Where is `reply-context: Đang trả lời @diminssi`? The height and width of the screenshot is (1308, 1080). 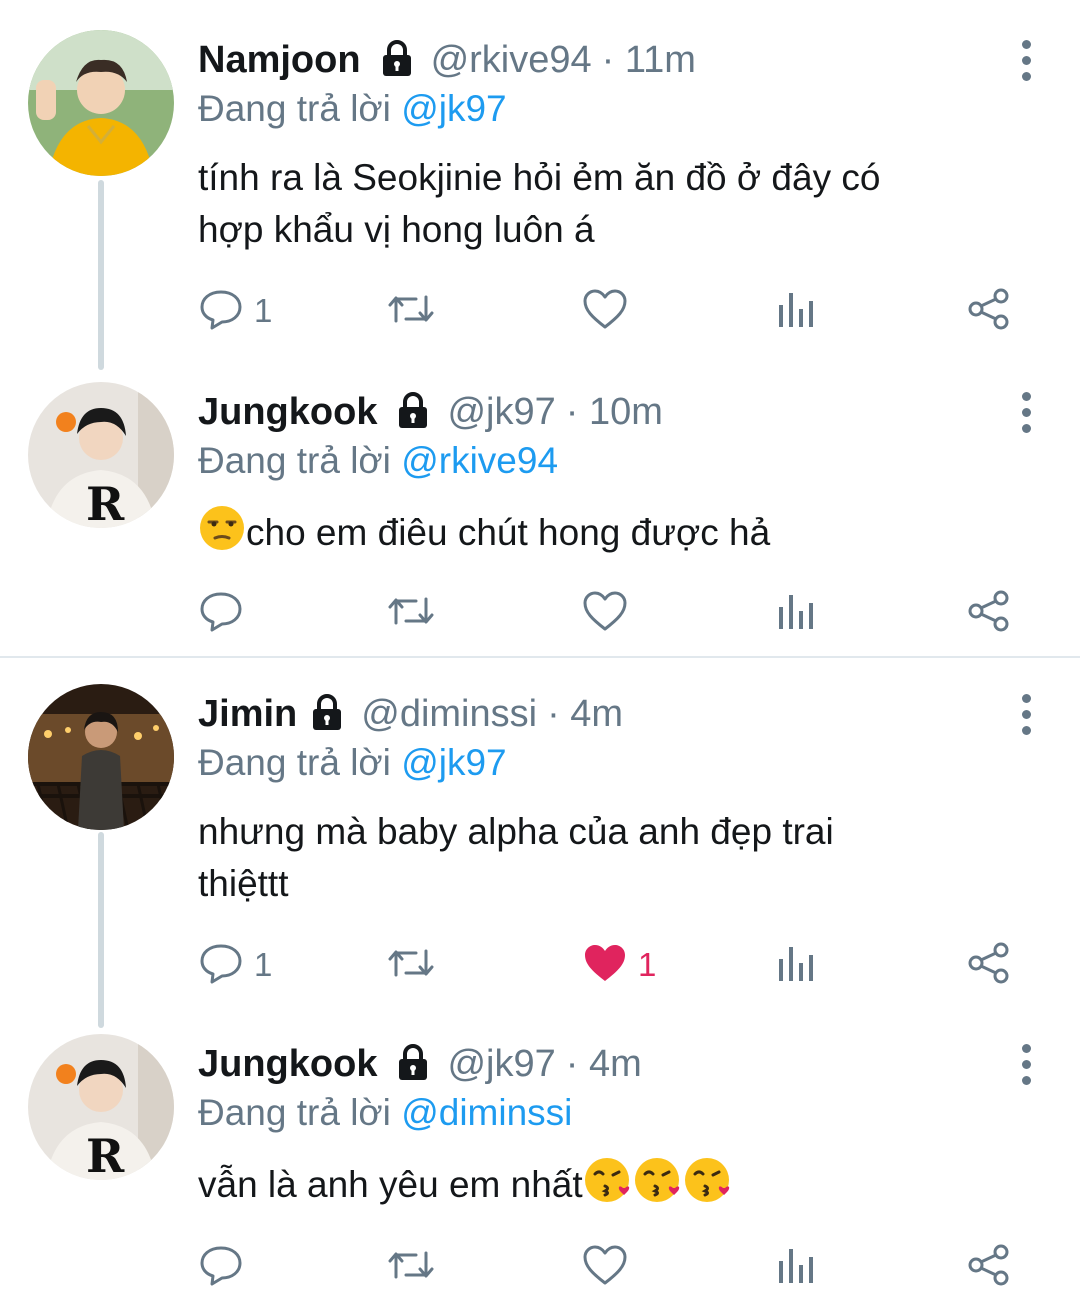
reply-context: Đang trả lời @diminssi is located at coordinates (385, 1113).